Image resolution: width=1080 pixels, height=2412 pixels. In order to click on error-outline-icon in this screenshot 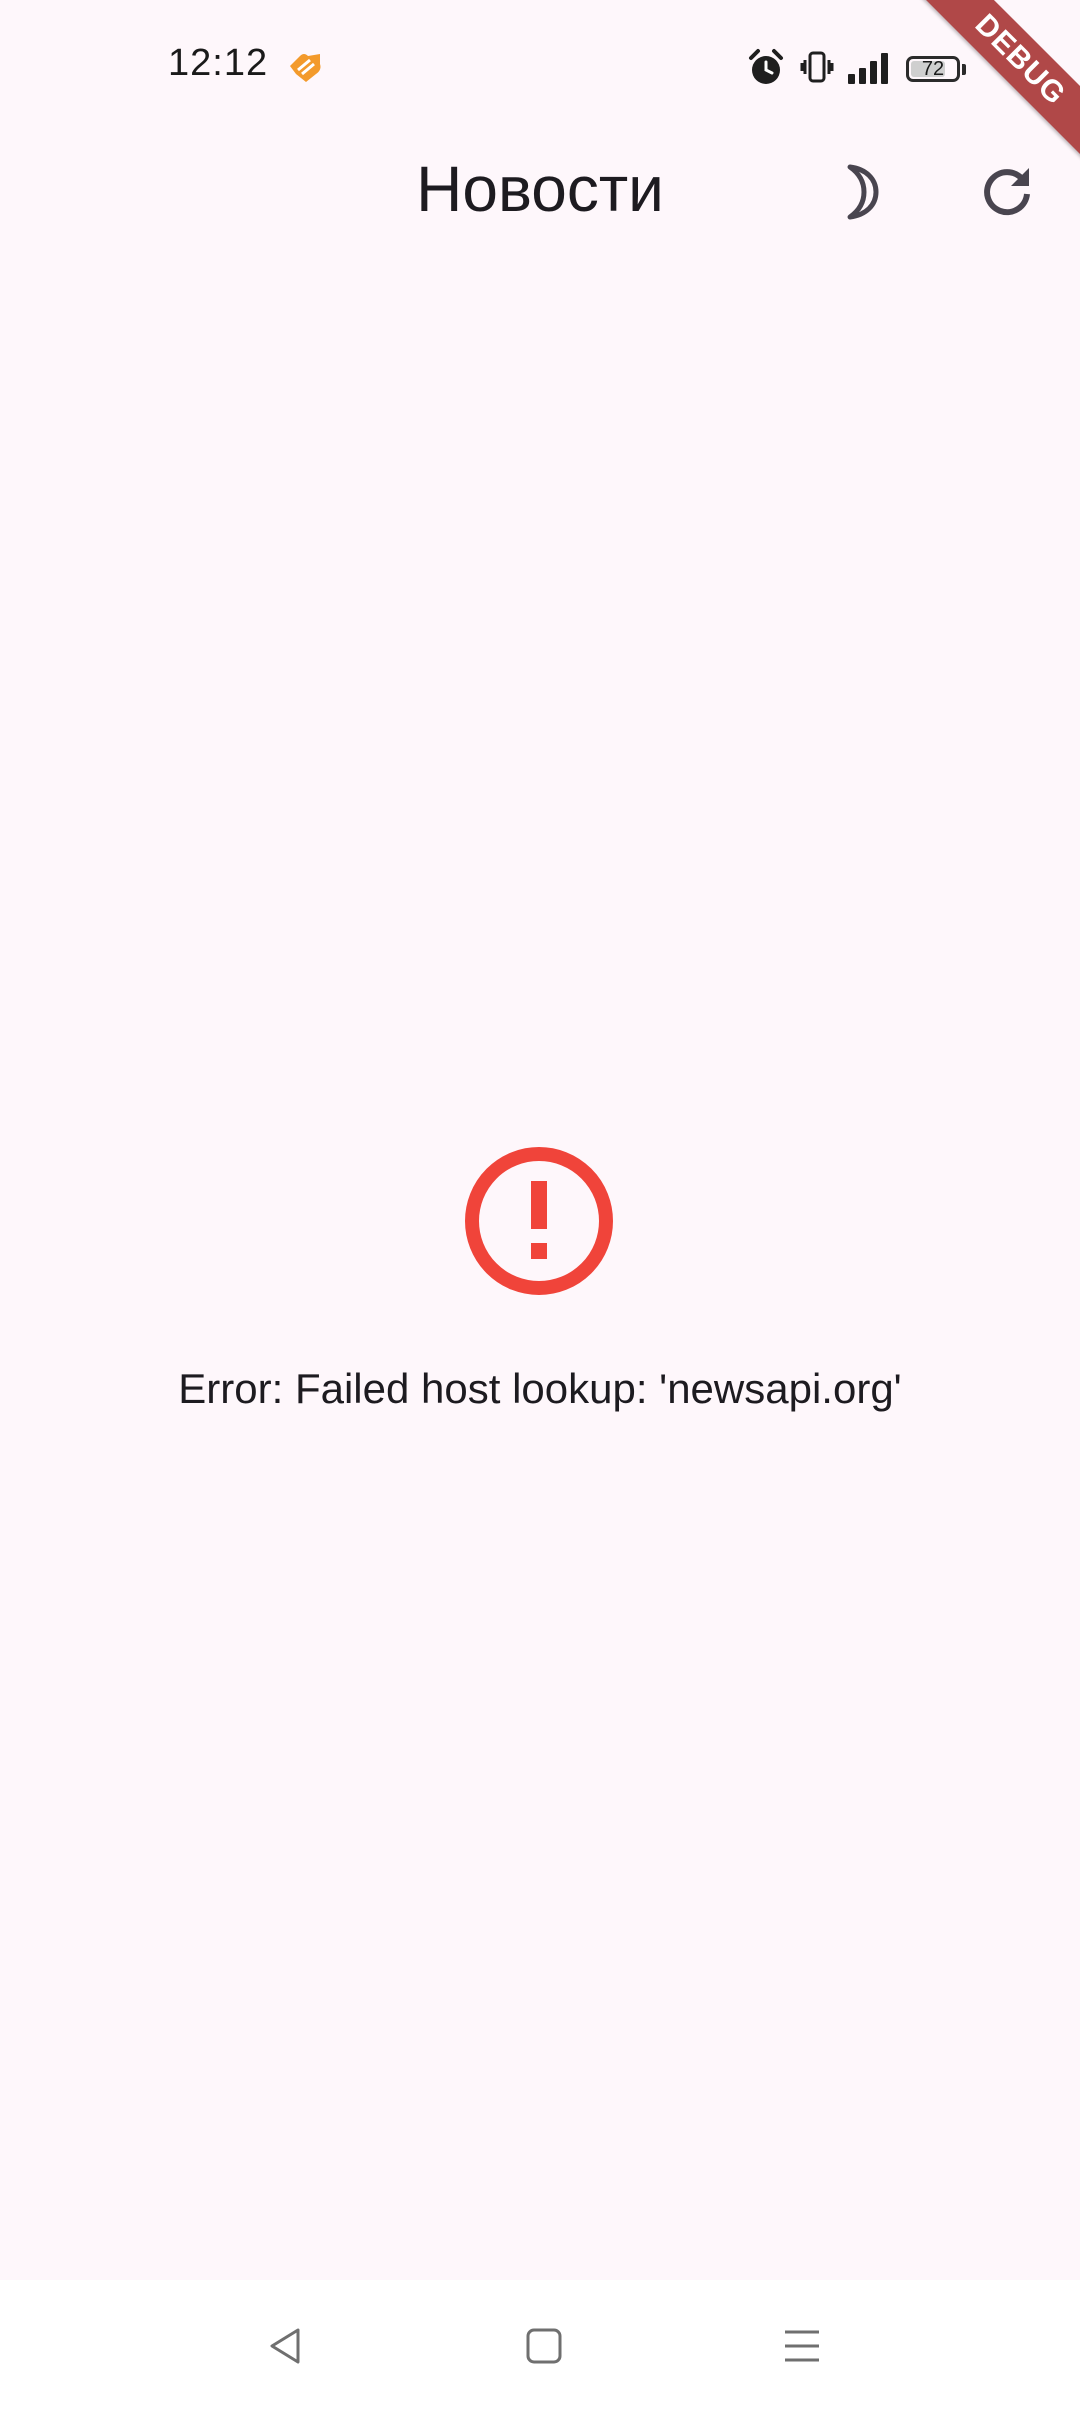, I will do `click(539, 1221)`.